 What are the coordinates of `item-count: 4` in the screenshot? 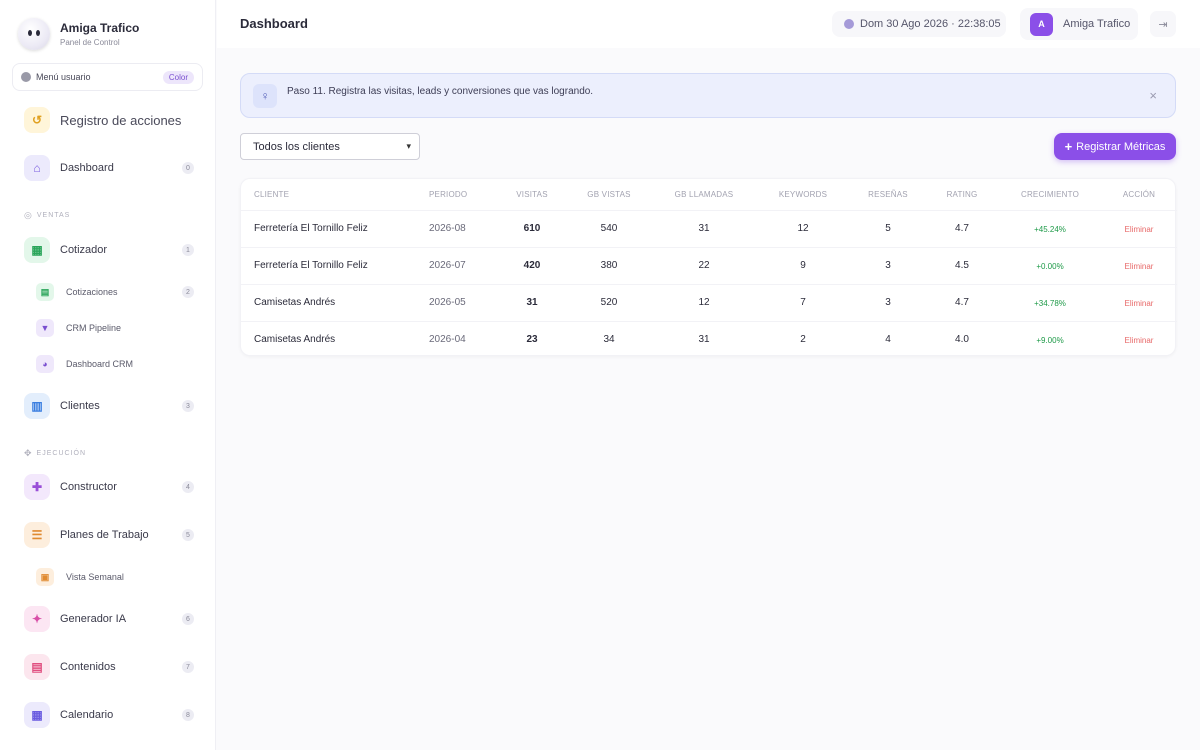 It's located at (188, 487).